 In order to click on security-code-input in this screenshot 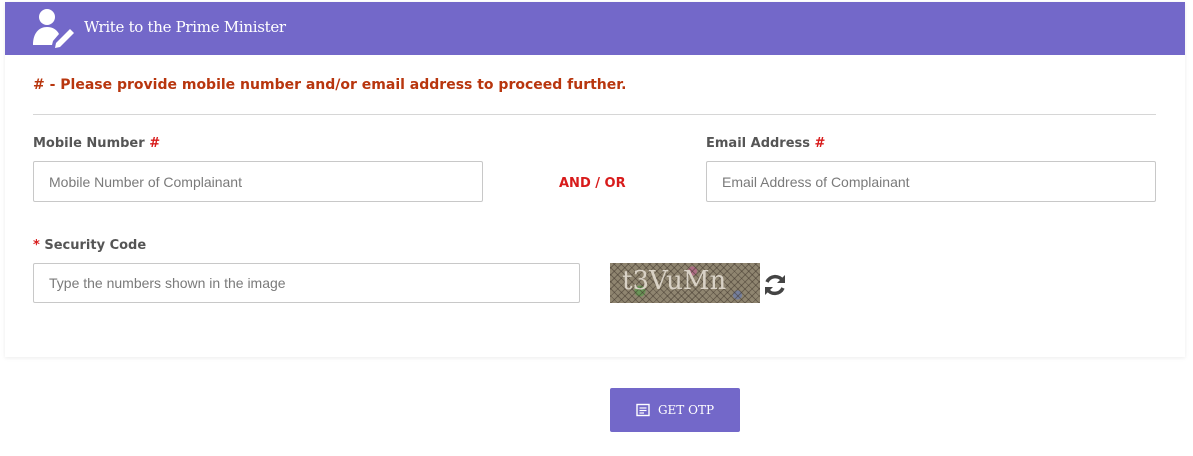, I will do `click(306, 283)`.